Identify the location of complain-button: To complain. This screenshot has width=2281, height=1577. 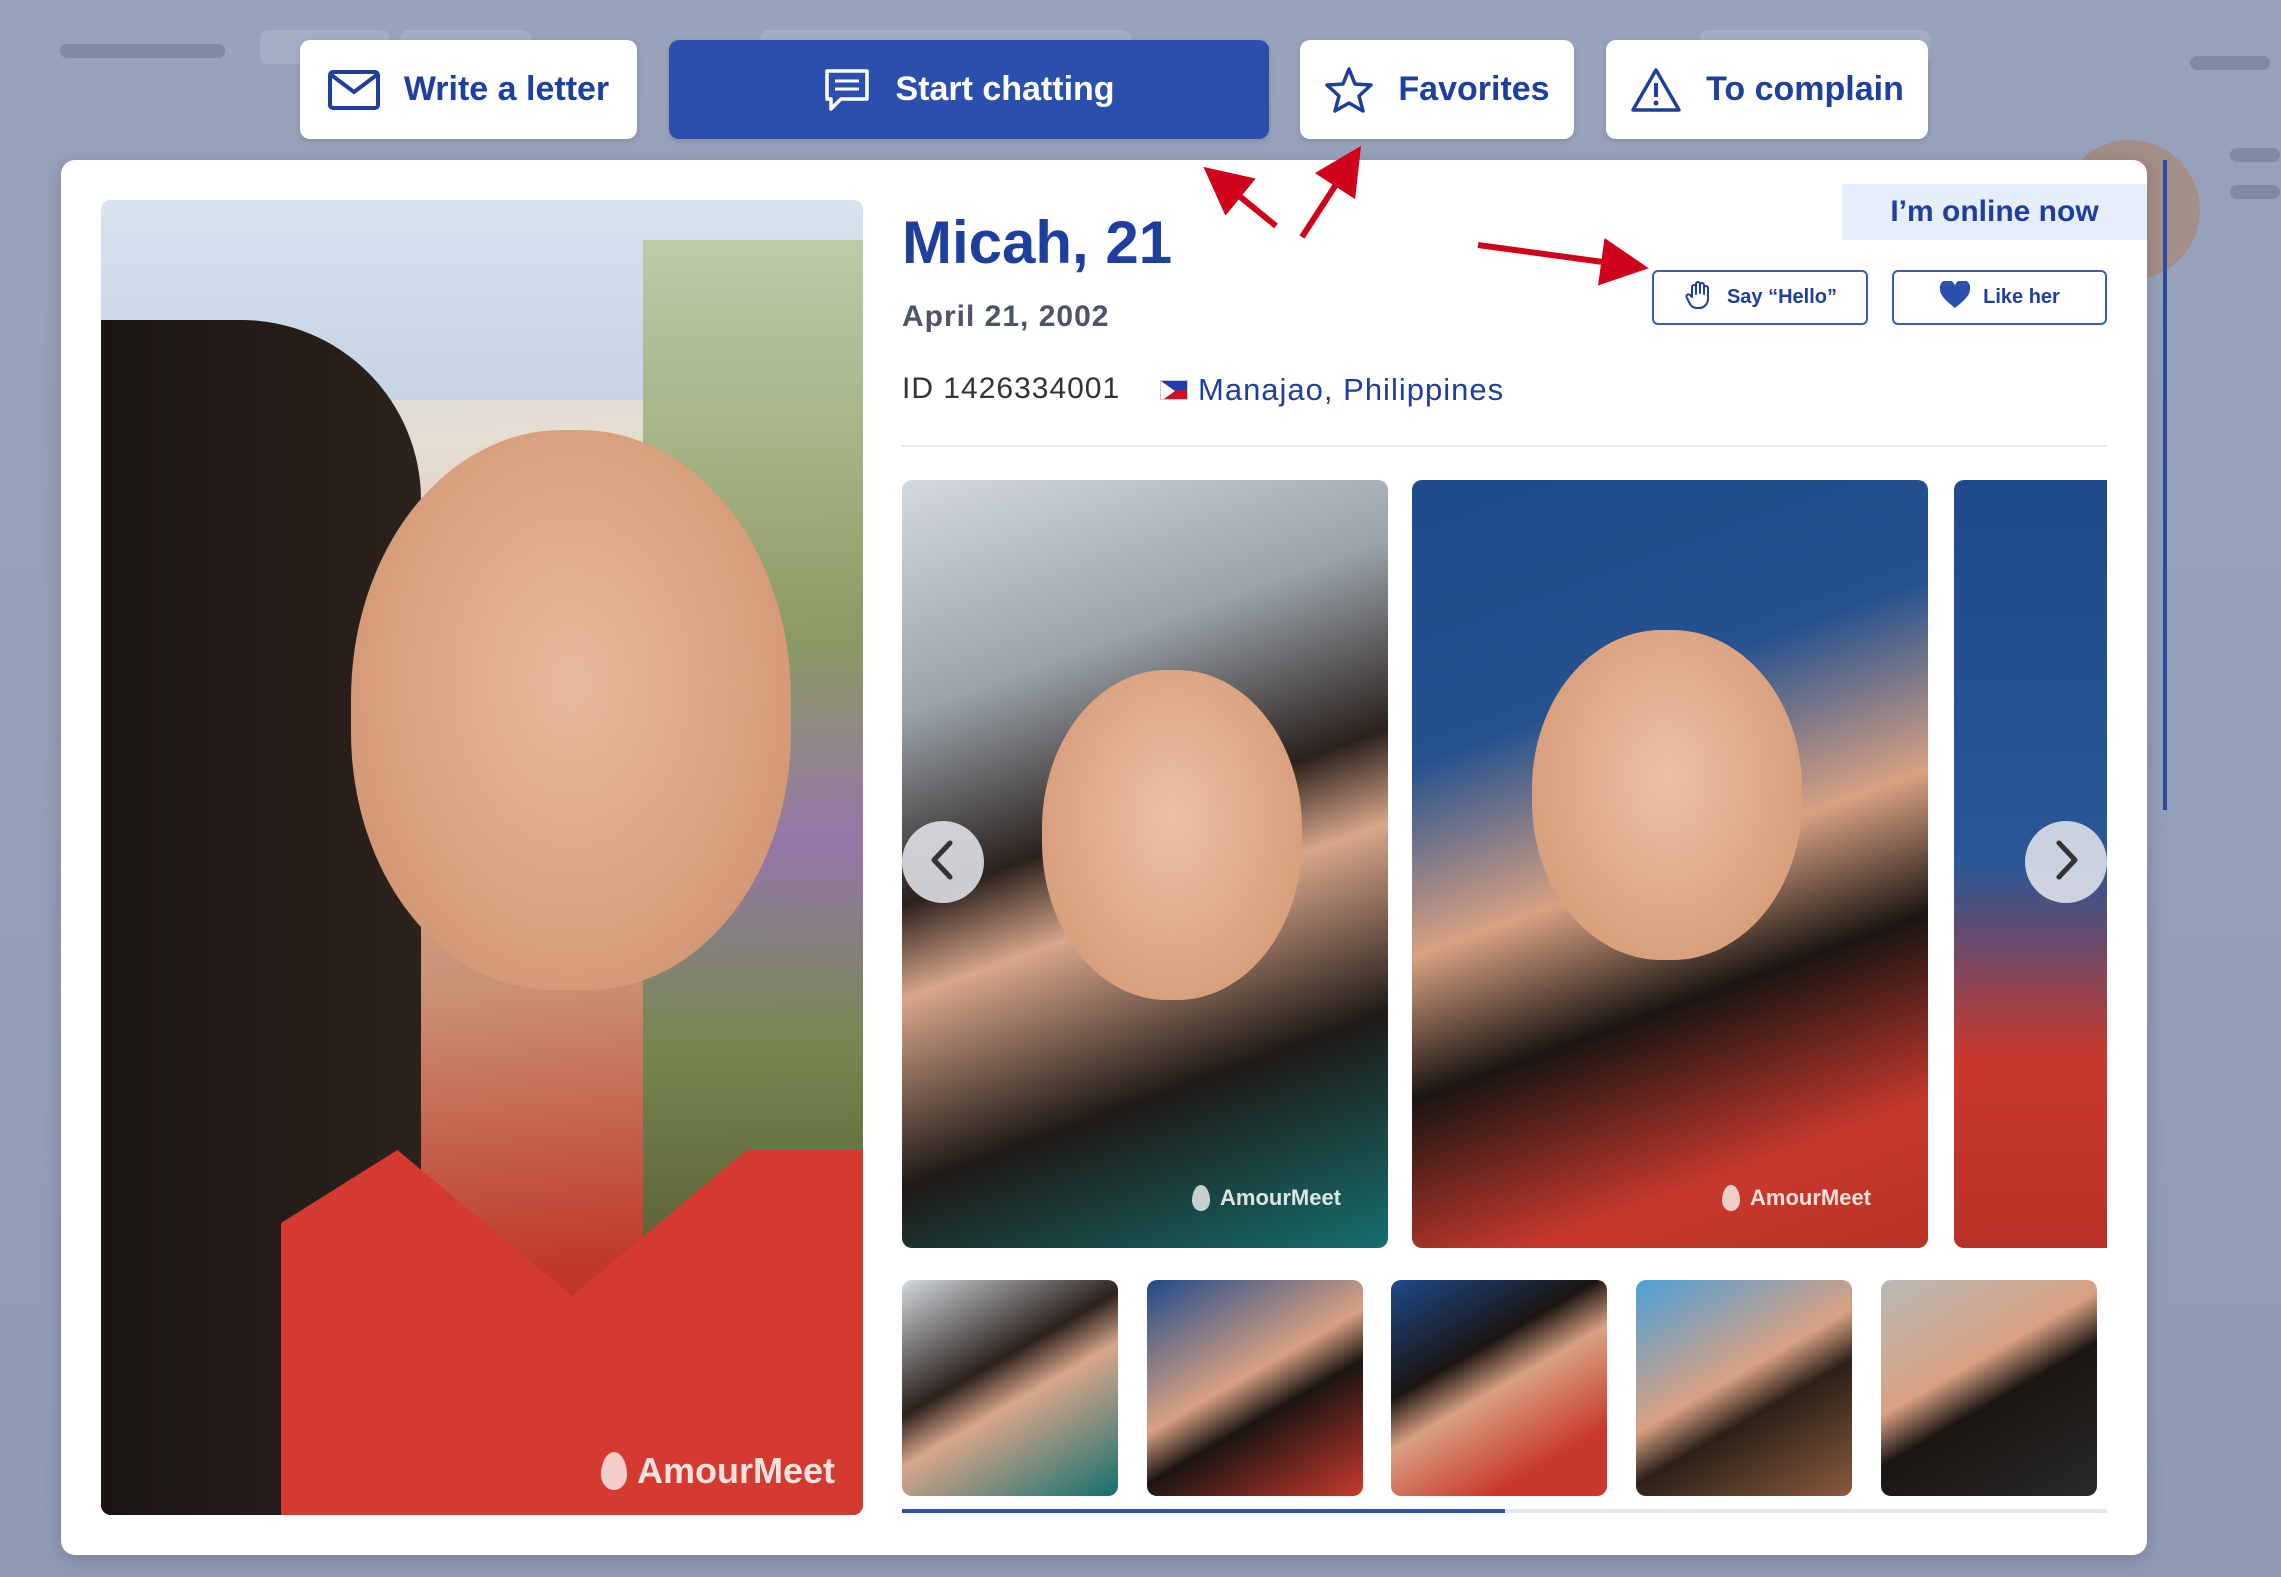
(1767, 89).